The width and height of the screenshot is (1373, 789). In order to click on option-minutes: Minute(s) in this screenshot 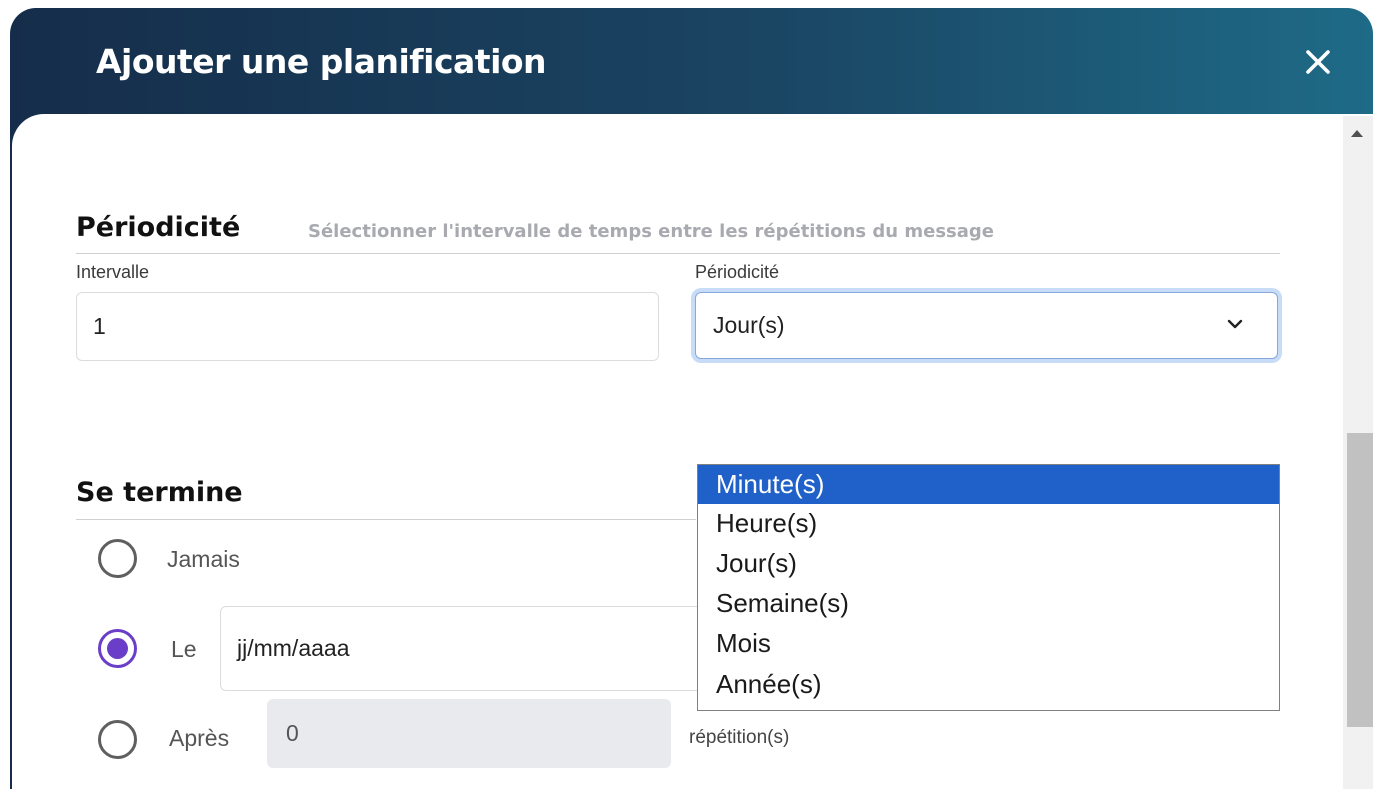, I will do `click(988, 484)`.